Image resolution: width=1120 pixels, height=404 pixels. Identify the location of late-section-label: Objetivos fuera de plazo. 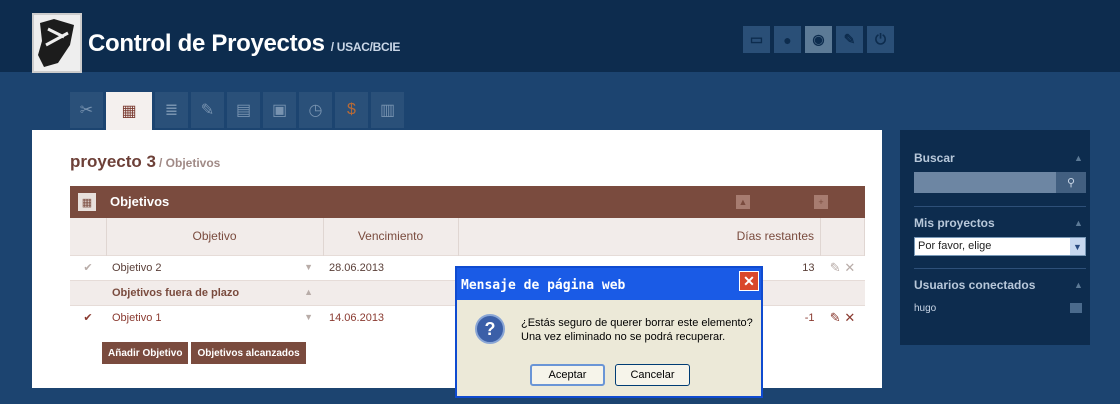
(176, 292).